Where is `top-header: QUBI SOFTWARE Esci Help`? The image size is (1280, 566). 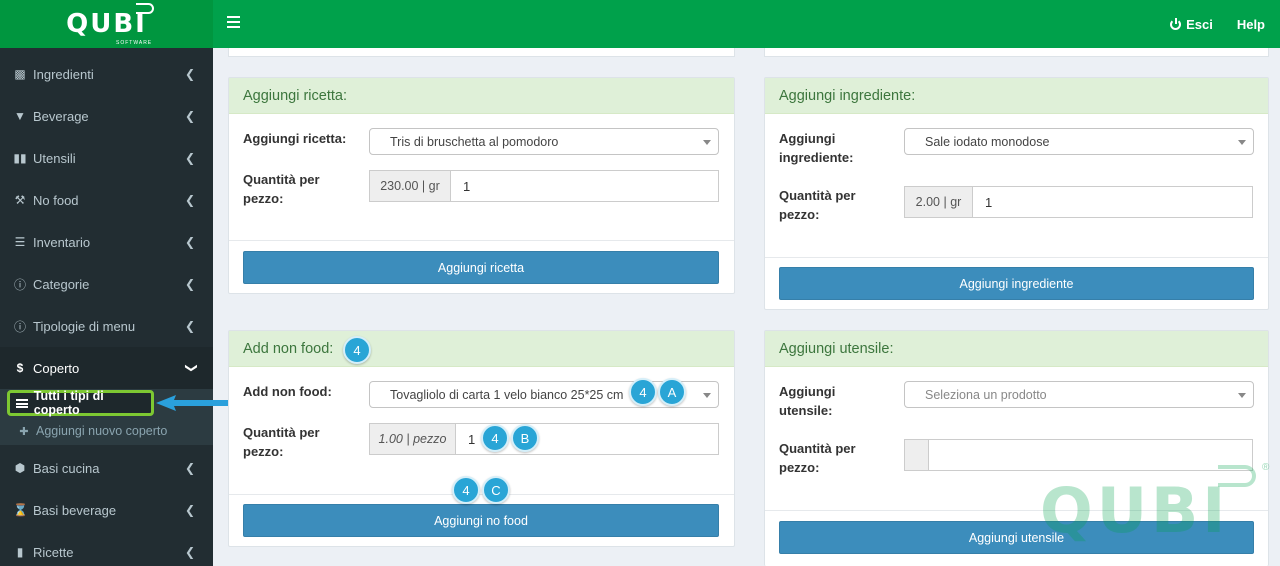 top-header: QUBI SOFTWARE Esci Help is located at coordinates (640, 24).